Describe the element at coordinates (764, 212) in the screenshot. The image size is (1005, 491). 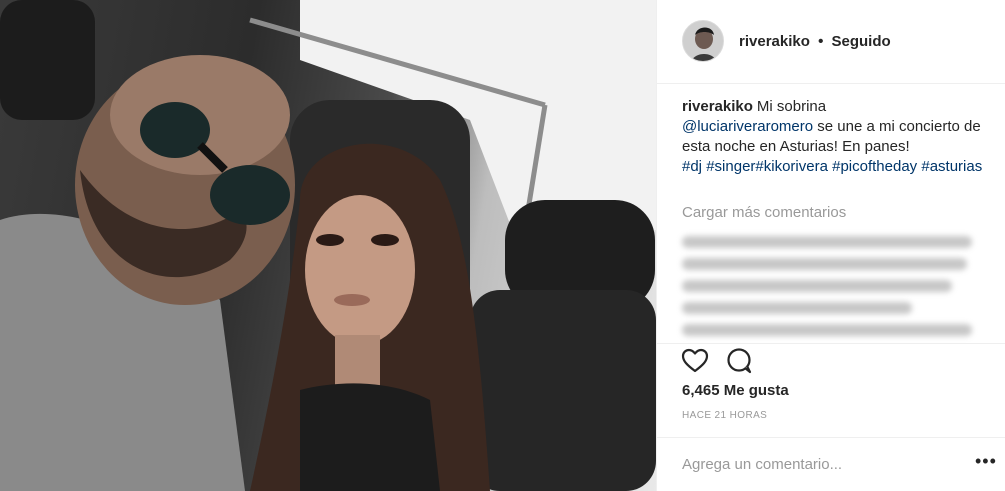
I see `load-more-comments-link: Cargar más comentarios` at that location.